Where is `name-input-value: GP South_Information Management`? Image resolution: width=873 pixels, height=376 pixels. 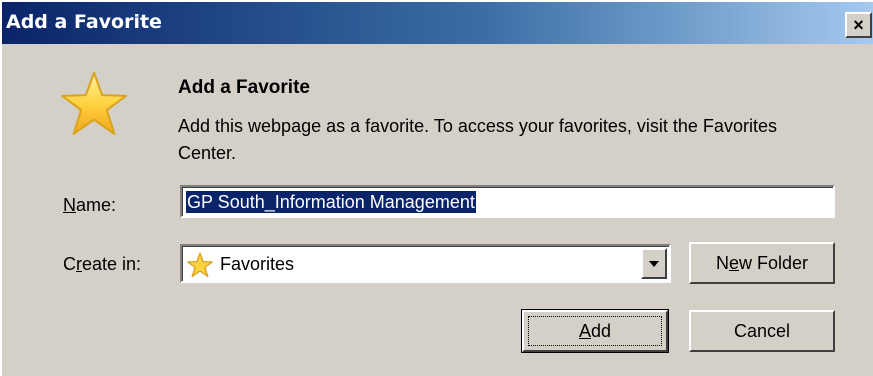 name-input-value: GP South_Information Management is located at coordinates (331, 202).